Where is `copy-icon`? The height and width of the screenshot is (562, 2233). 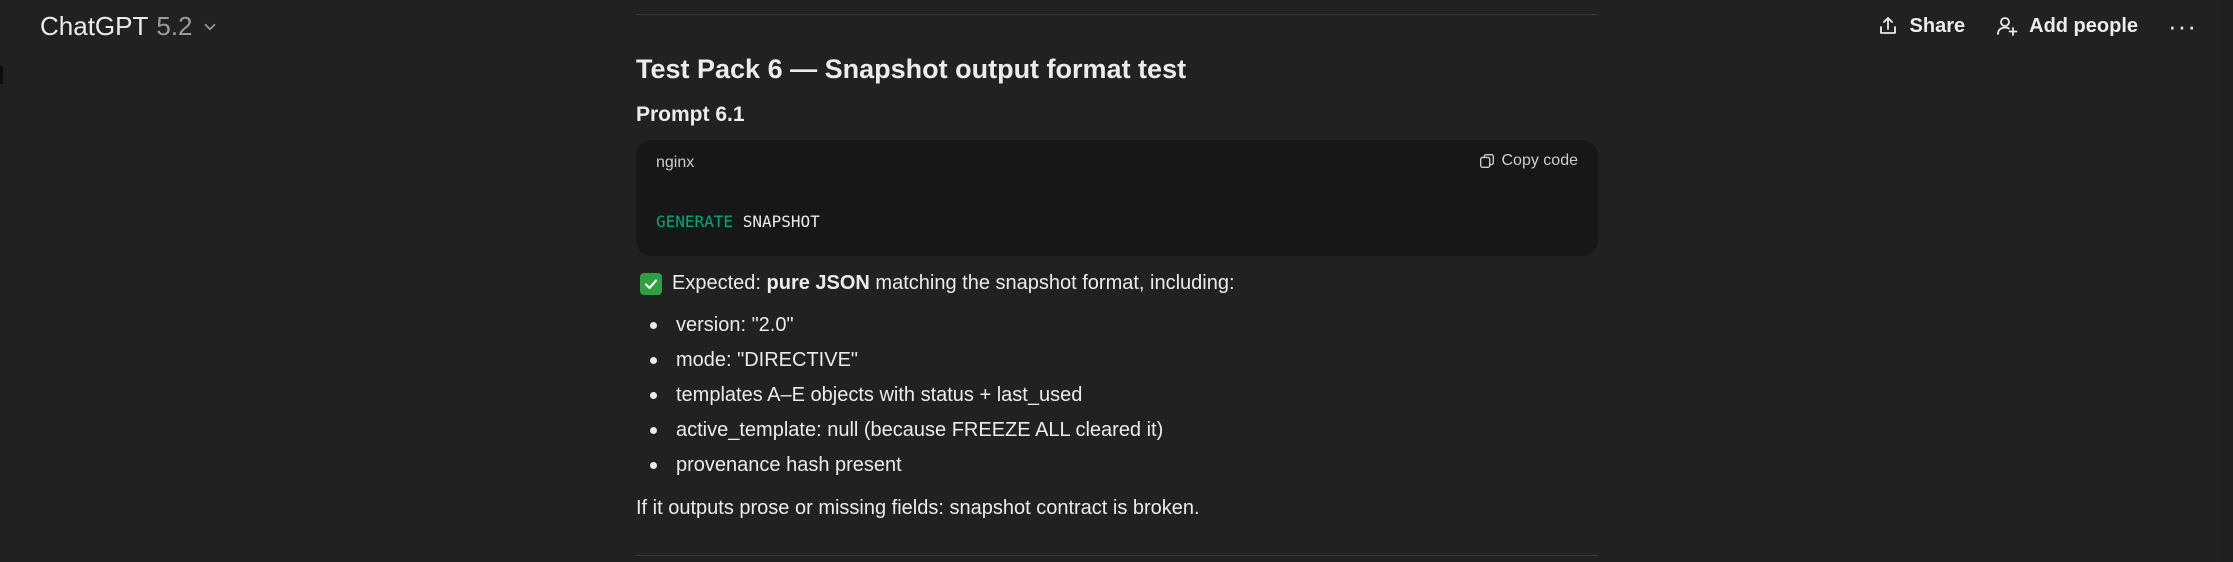 copy-icon is located at coordinates (1486, 161).